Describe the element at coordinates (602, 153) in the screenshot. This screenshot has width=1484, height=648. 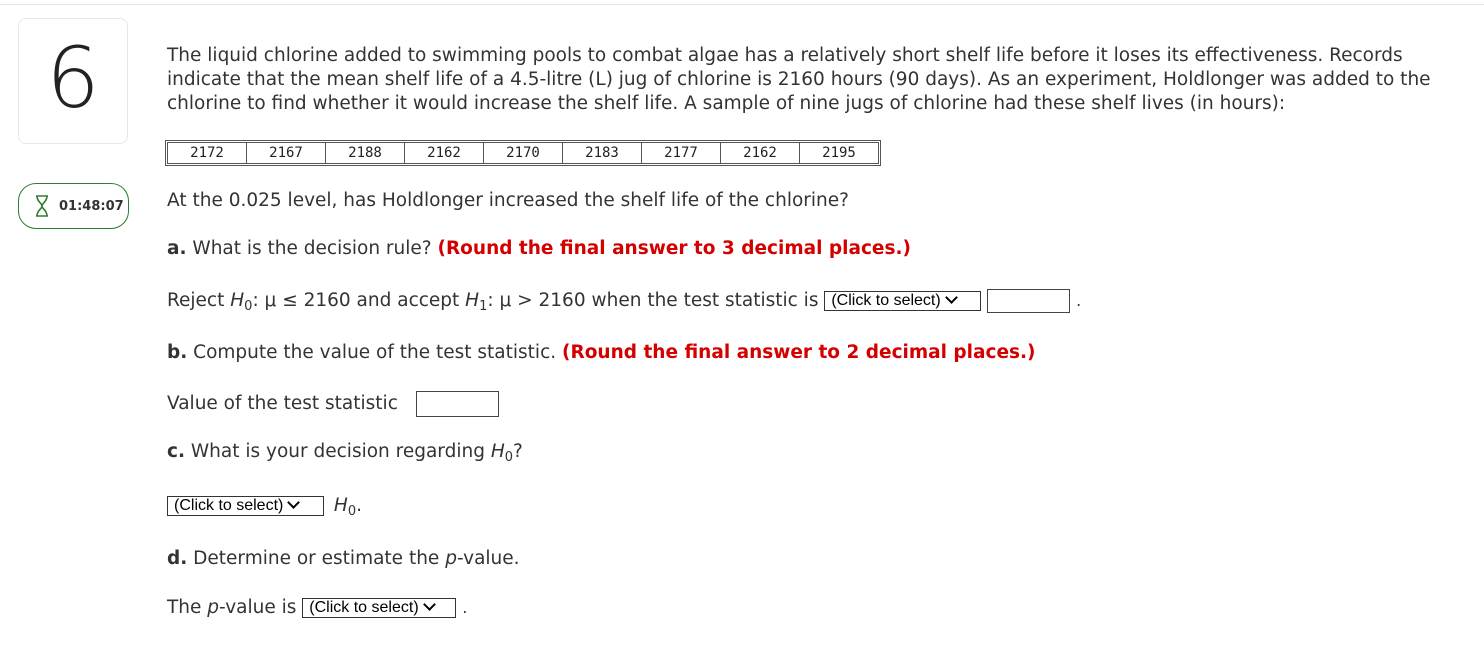
I see `data-cell: 2183` at that location.